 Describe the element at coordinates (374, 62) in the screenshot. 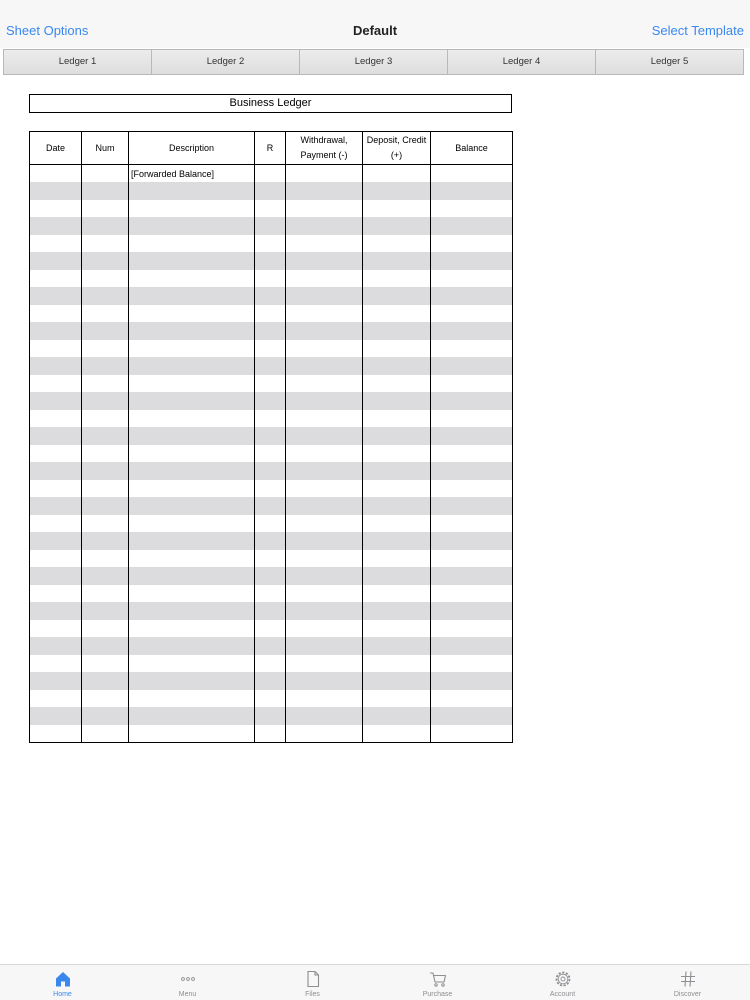

I see `tab-ledger-3: Ledger 3` at that location.